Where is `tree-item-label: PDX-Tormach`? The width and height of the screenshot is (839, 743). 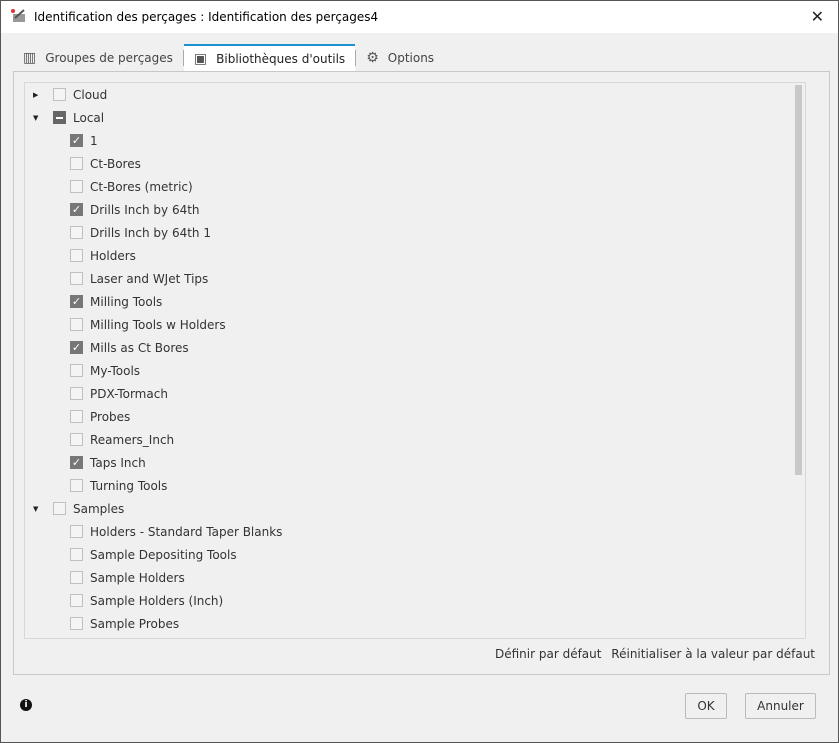 tree-item-label: PDX-Tormach is located at coordinates (129, 393).